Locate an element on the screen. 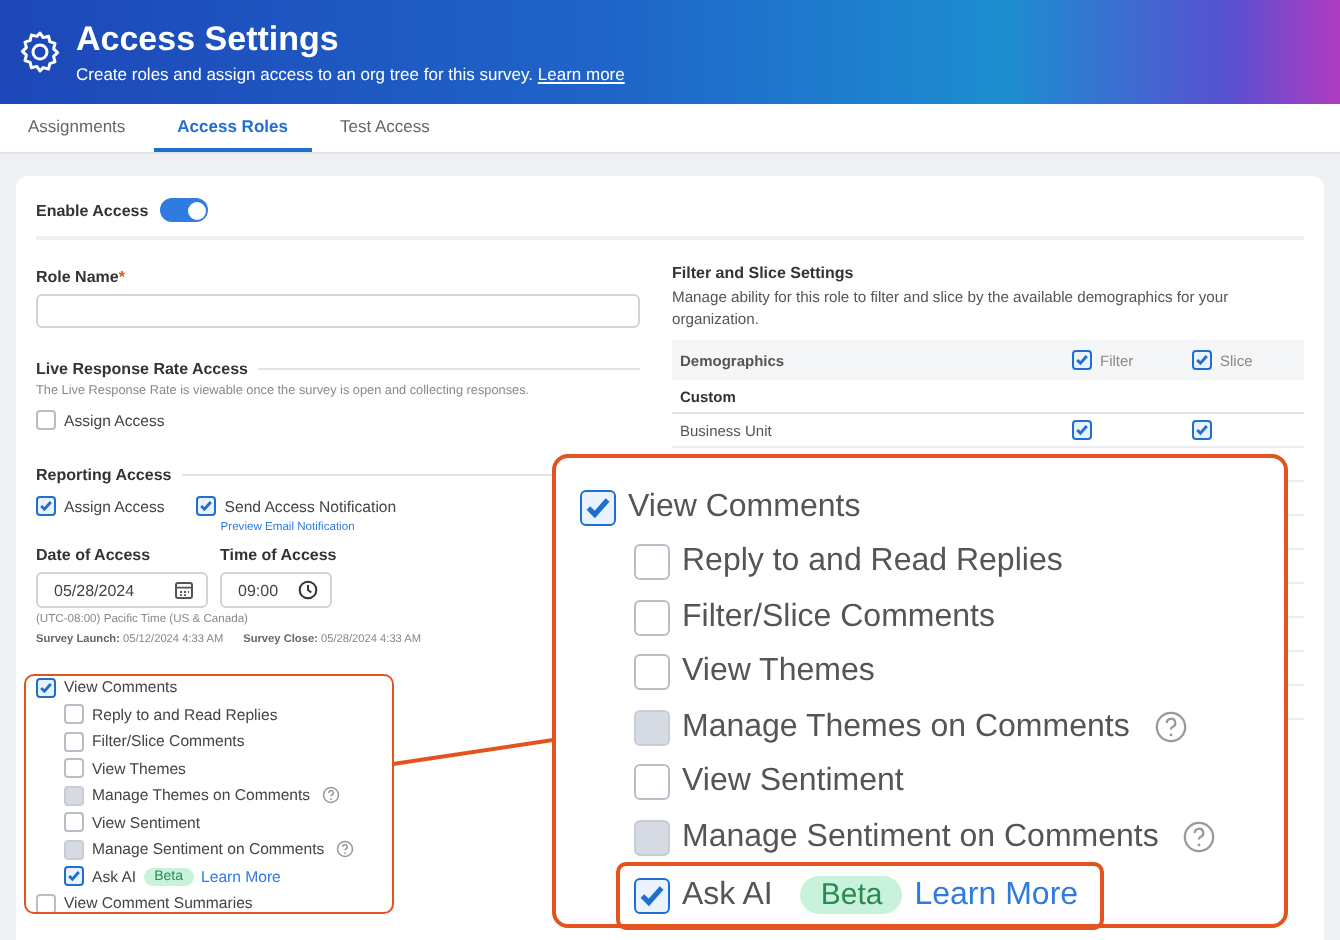 The width and height of the screenshot is (1340, 940). date-label: Date of Access is located at coordinates (94, 555).